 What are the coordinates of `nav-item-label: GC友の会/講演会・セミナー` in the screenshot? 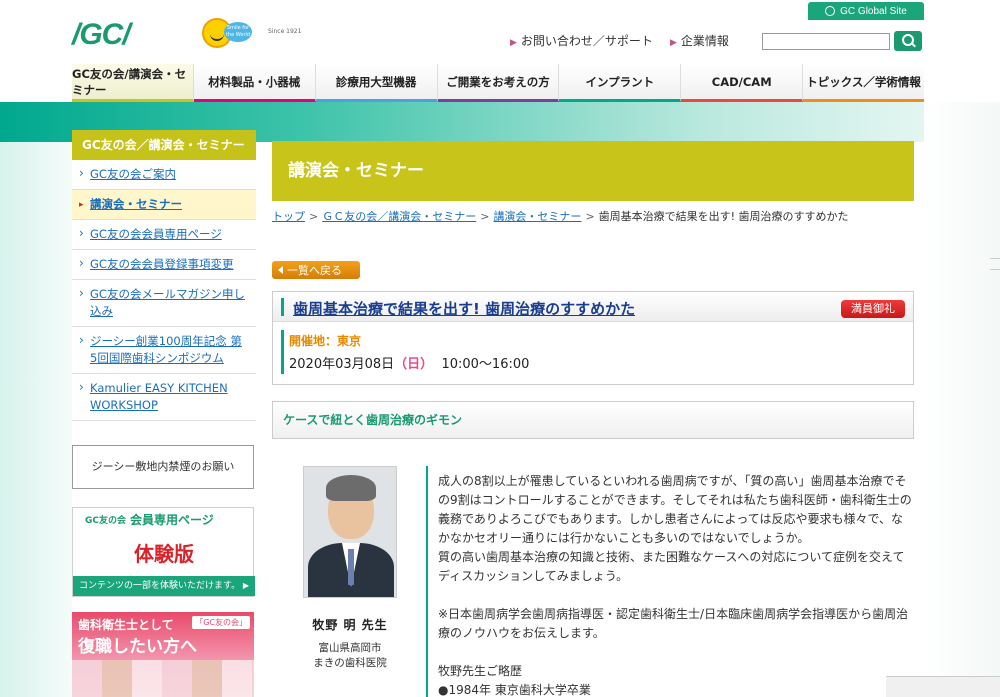 It's located at (129, 81).